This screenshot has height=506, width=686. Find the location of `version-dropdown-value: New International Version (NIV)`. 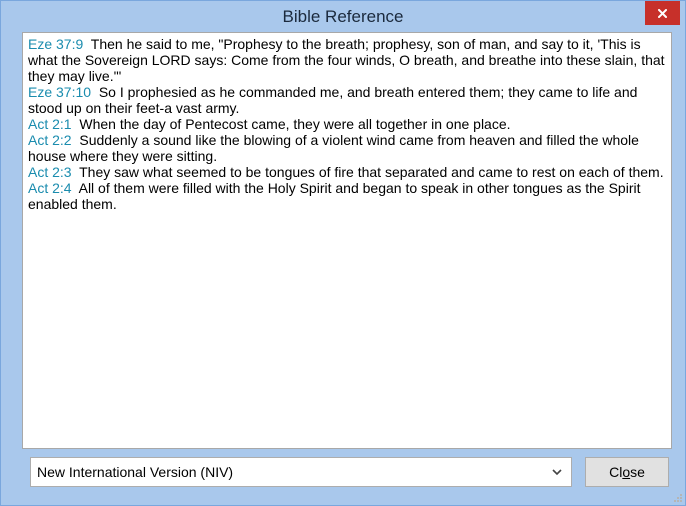

version-dropdown-value: New International Version (NIV) is located at coordinates (135, 472).